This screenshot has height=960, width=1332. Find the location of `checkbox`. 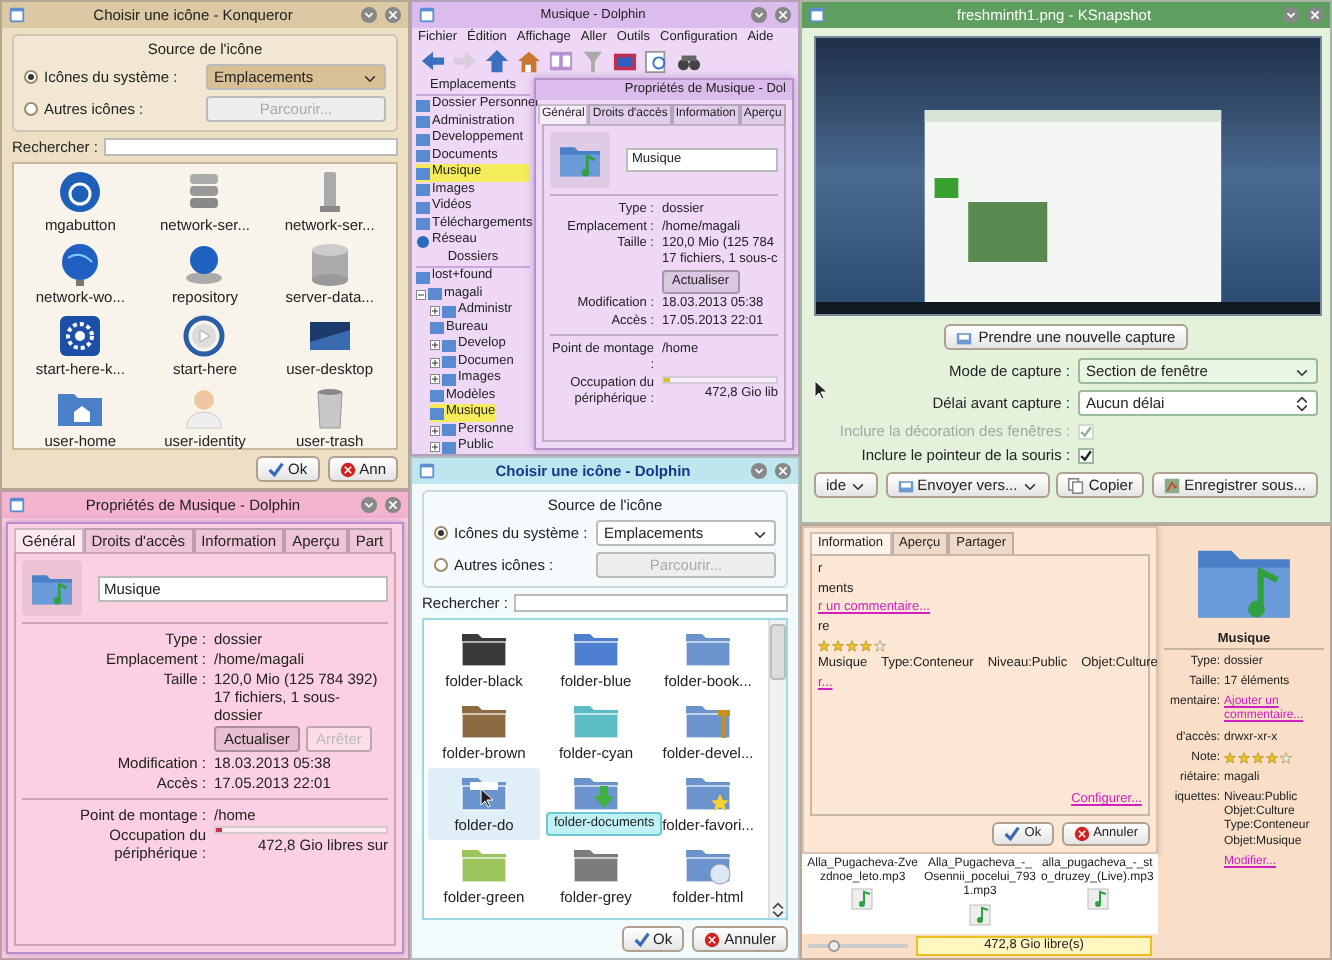

checkbox is located at coordinates (1086, 455).